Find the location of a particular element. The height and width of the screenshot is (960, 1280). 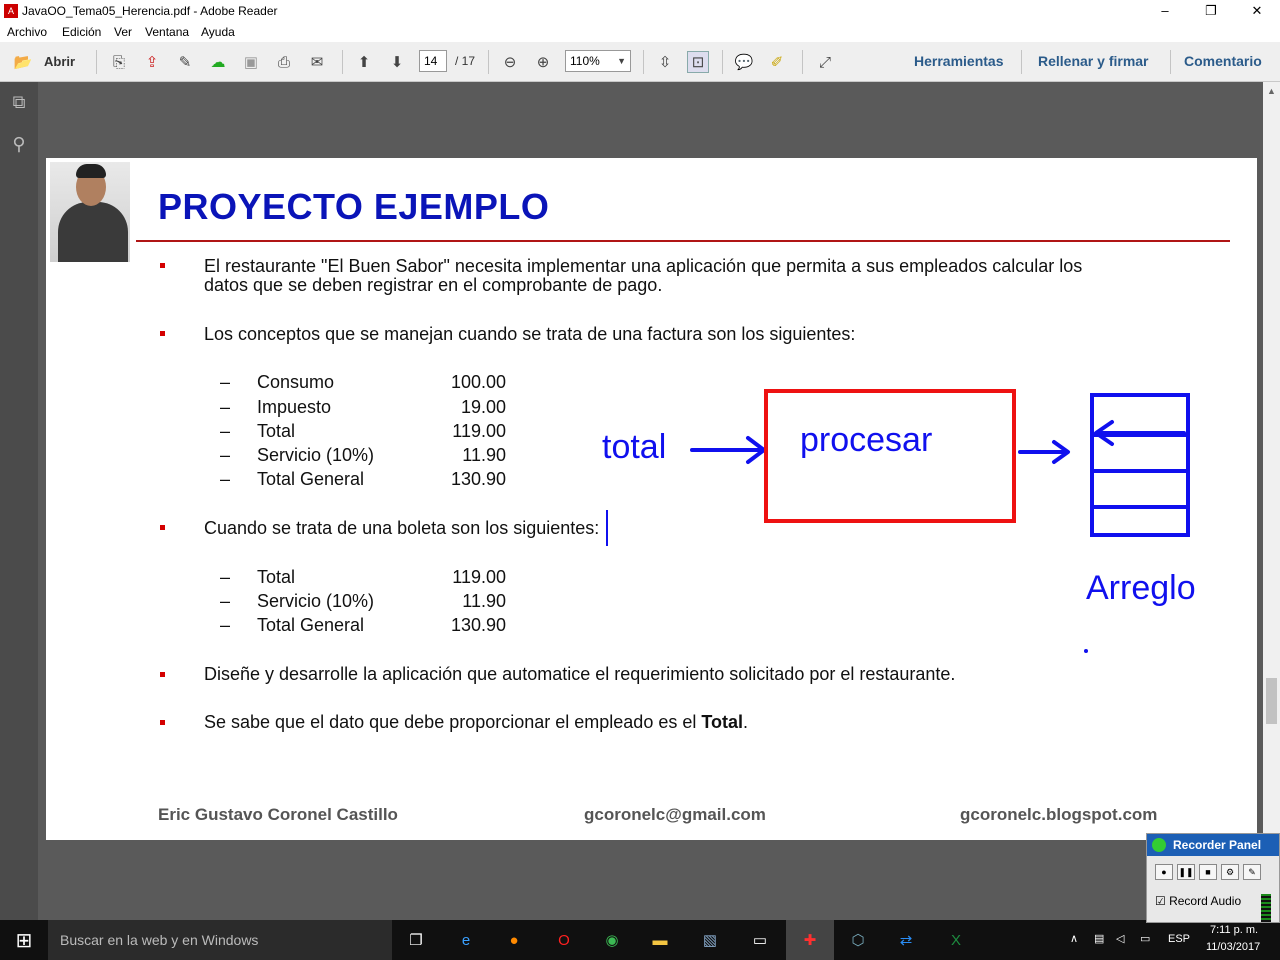

excel-icon: X is located at coordinates (956, 940).